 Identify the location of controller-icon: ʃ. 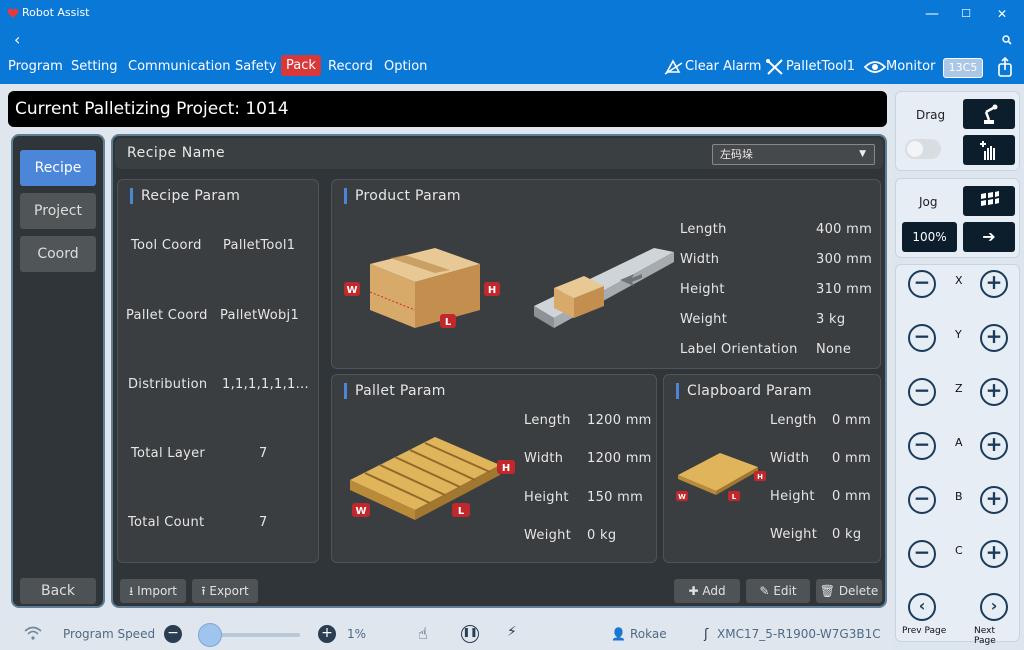
(706, 634).